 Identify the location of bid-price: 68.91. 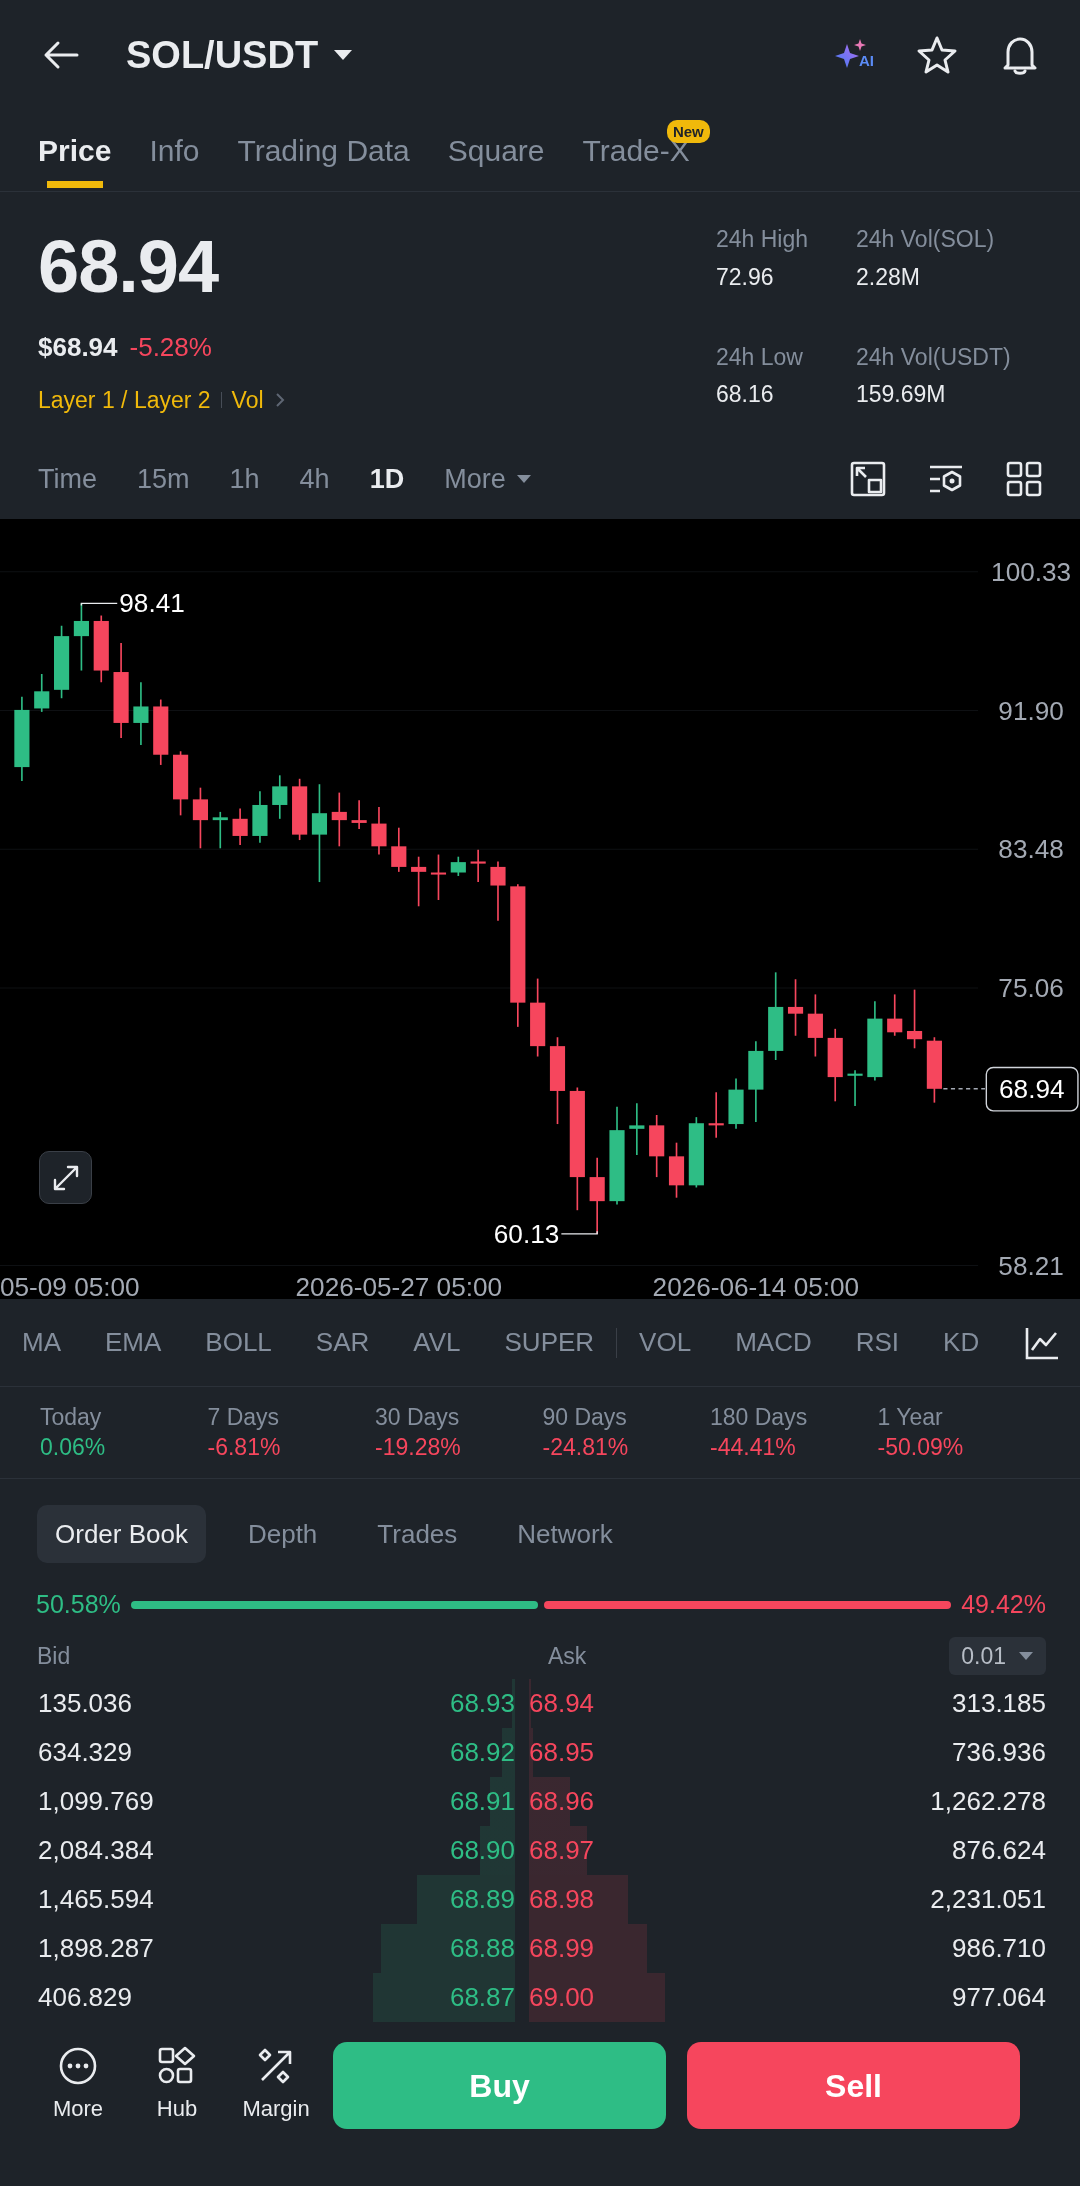
(482, 1801).